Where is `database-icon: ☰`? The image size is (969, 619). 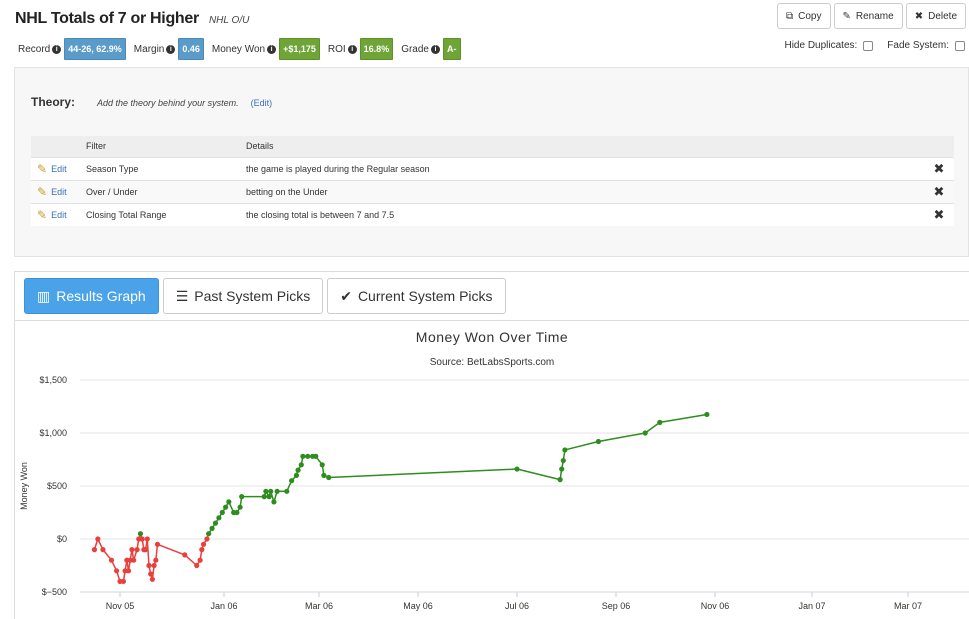 database-icon: ☰ is located at coordinates (182, 295).